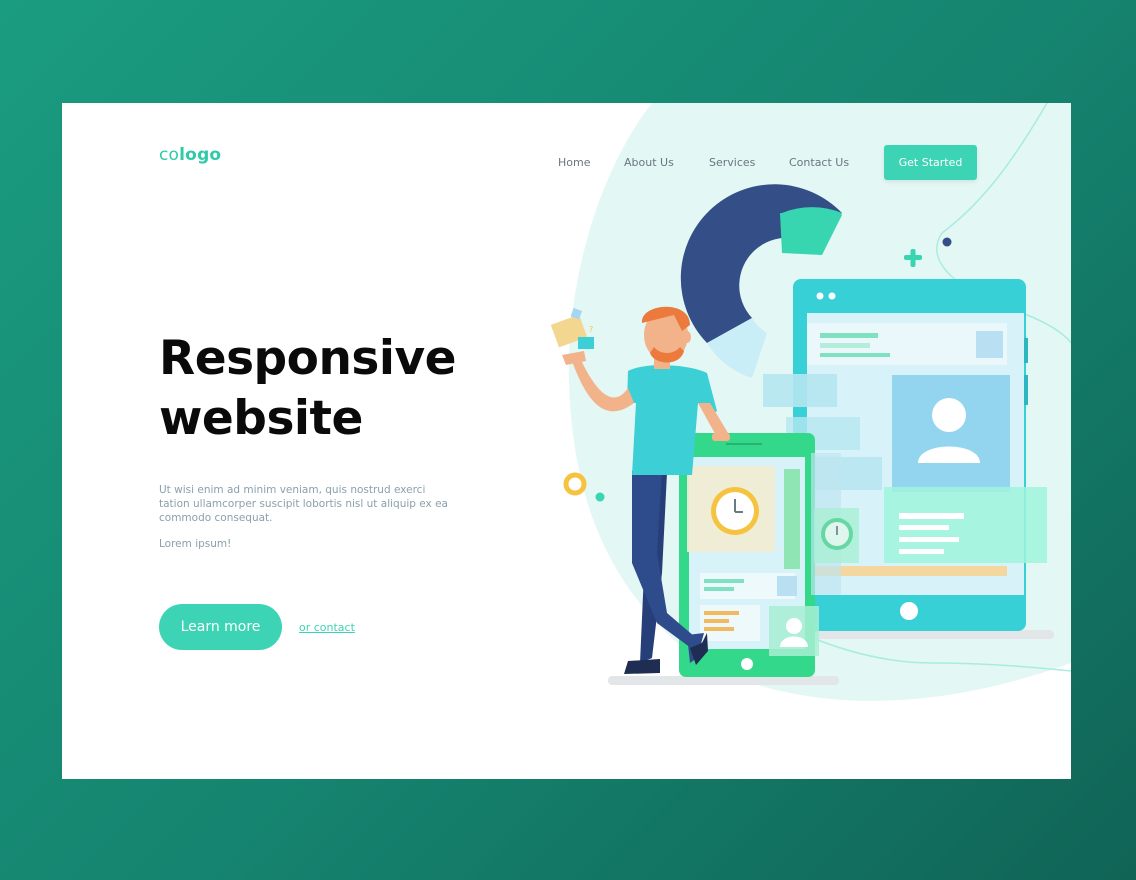  I want to click on dot-teal, so click(600, 497).